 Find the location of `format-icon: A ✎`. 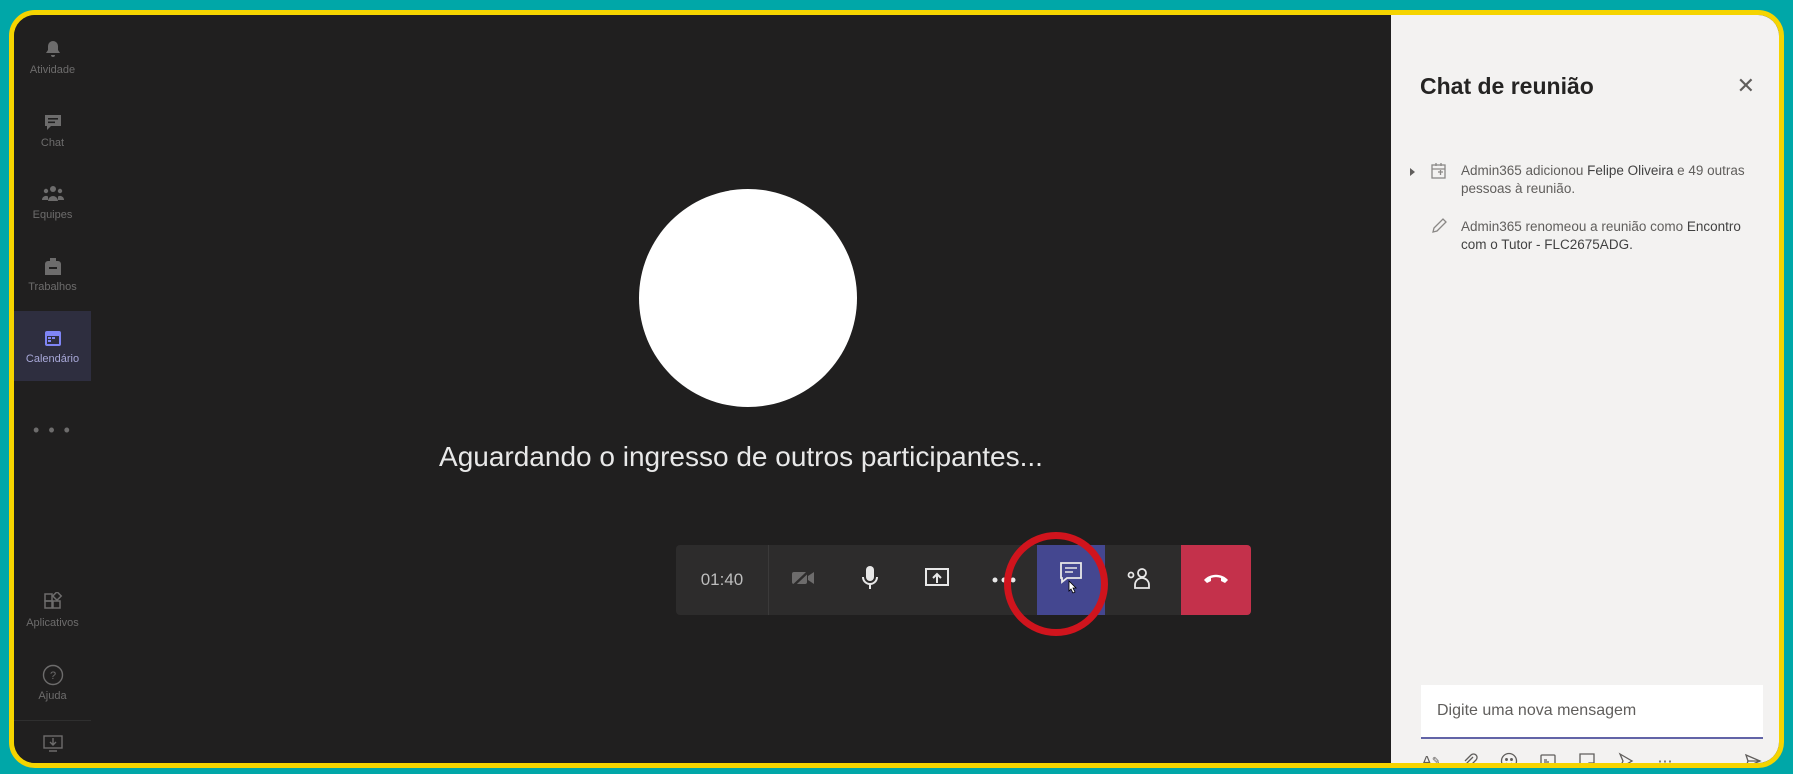

format-icon: A ✎ is located at coordinates (1431, 757).